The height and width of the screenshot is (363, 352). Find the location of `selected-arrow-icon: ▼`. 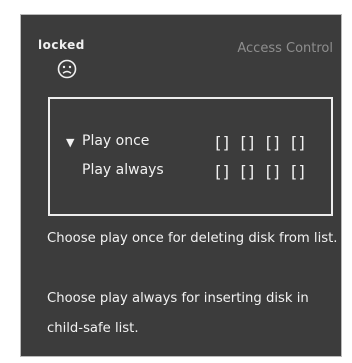

selected-arrow-icon: ▼ is located at coordinates (70, 142).